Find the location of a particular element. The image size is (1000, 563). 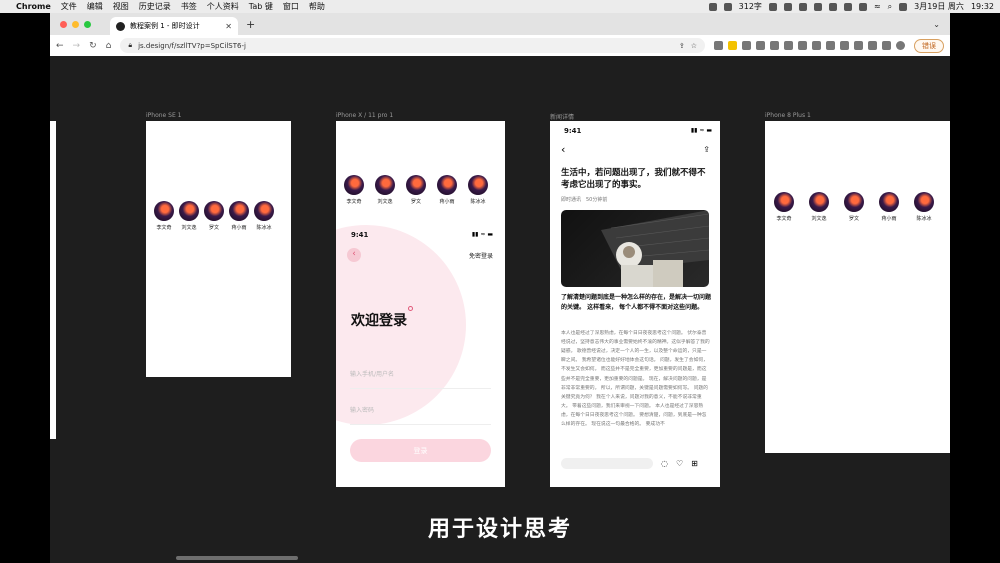

menu-view: 视图 is located at coordinates (121, 6).